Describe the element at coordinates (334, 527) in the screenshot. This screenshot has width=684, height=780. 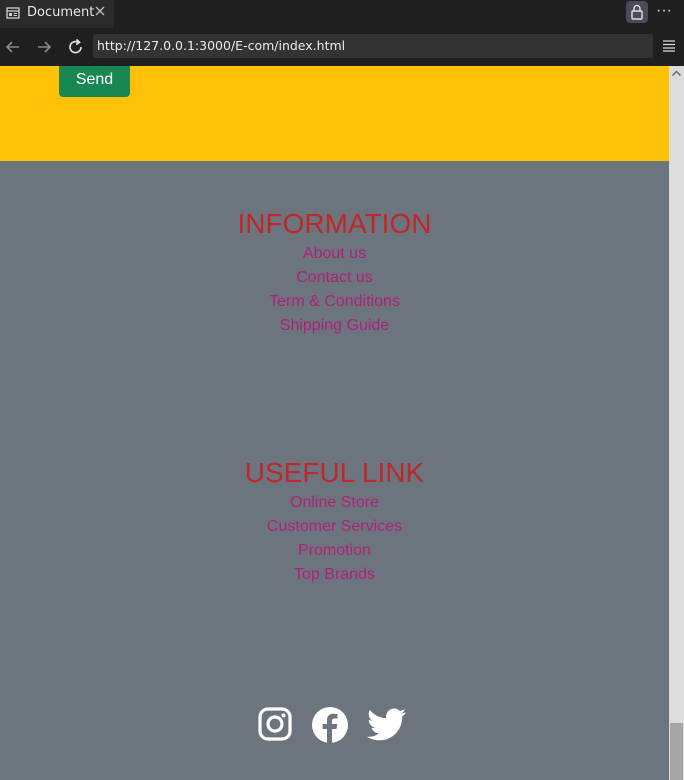
I see `footer-link-customer-services: Customer Services` at that location.